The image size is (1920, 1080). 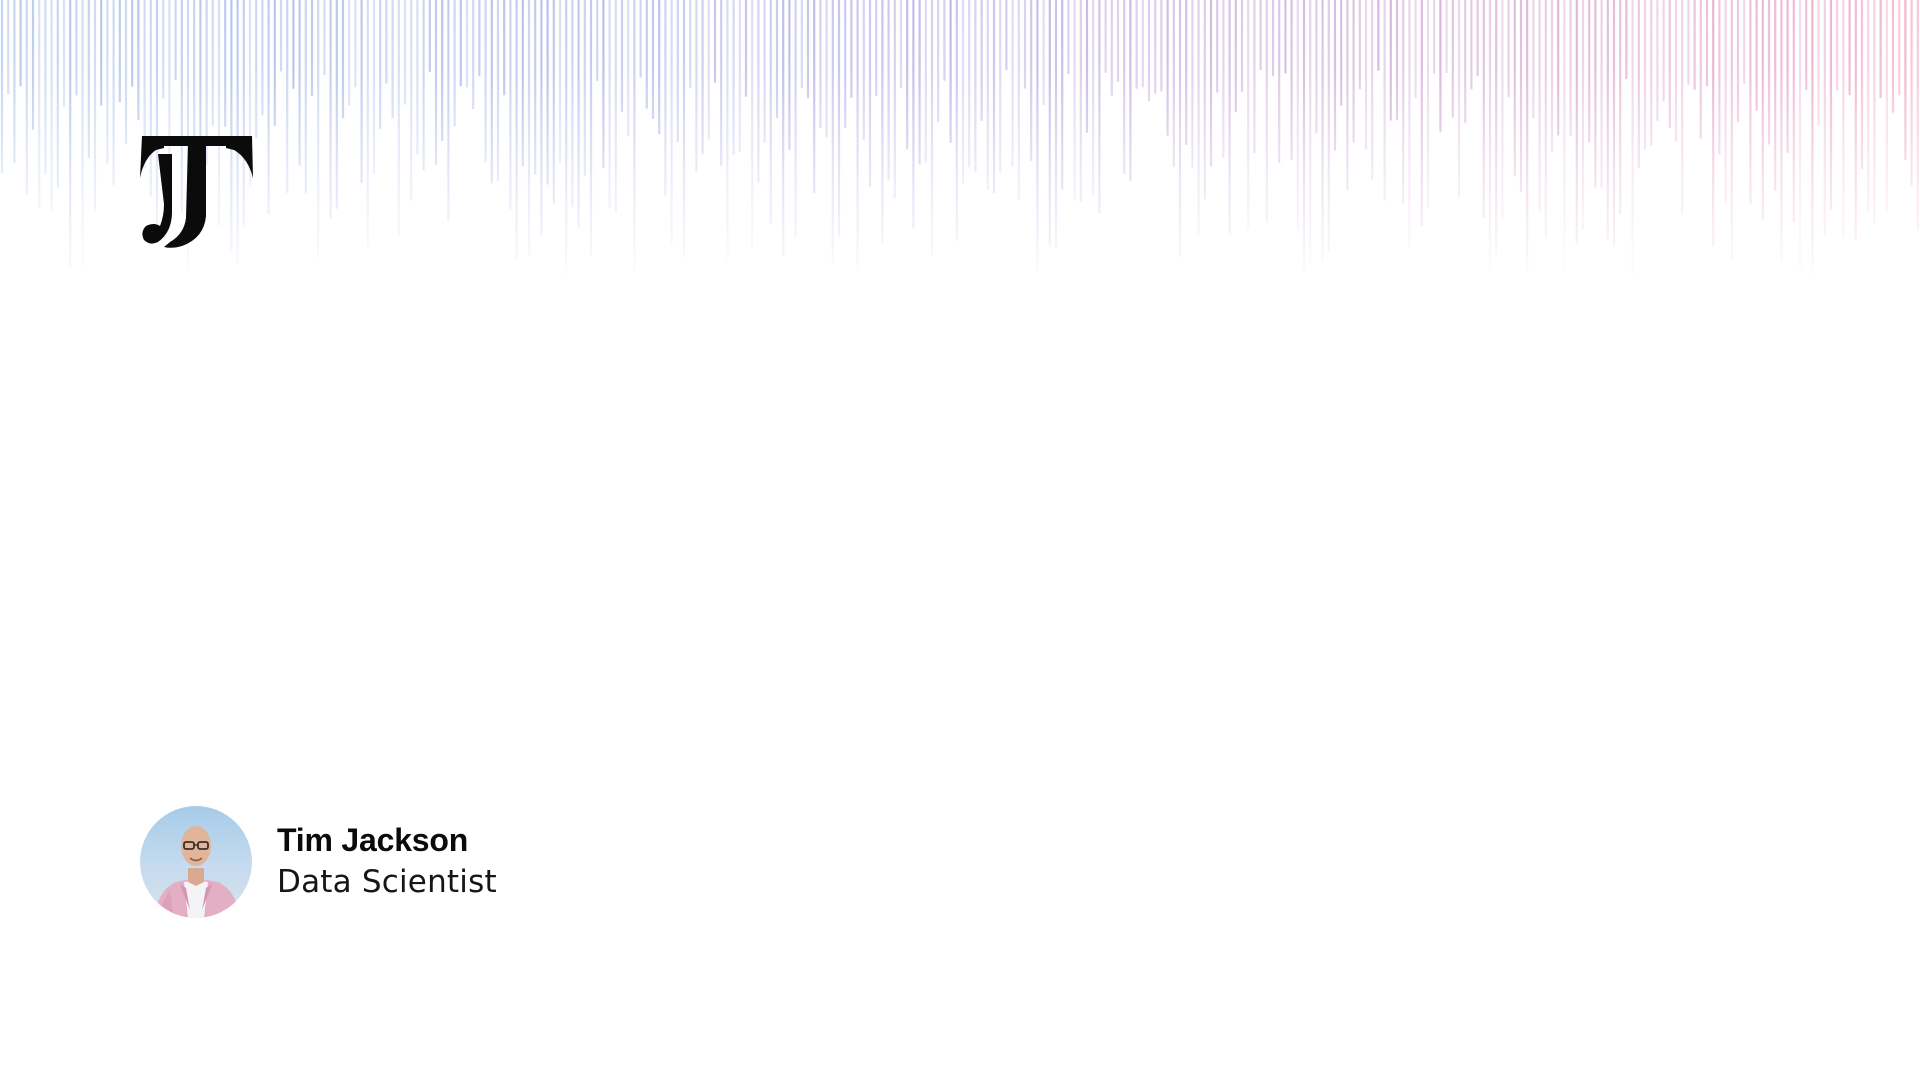 What do you see at coordinates (373, 840) in the screenshot?
I see `author-name: Tim Jackson` at bounding box center [373, 840].